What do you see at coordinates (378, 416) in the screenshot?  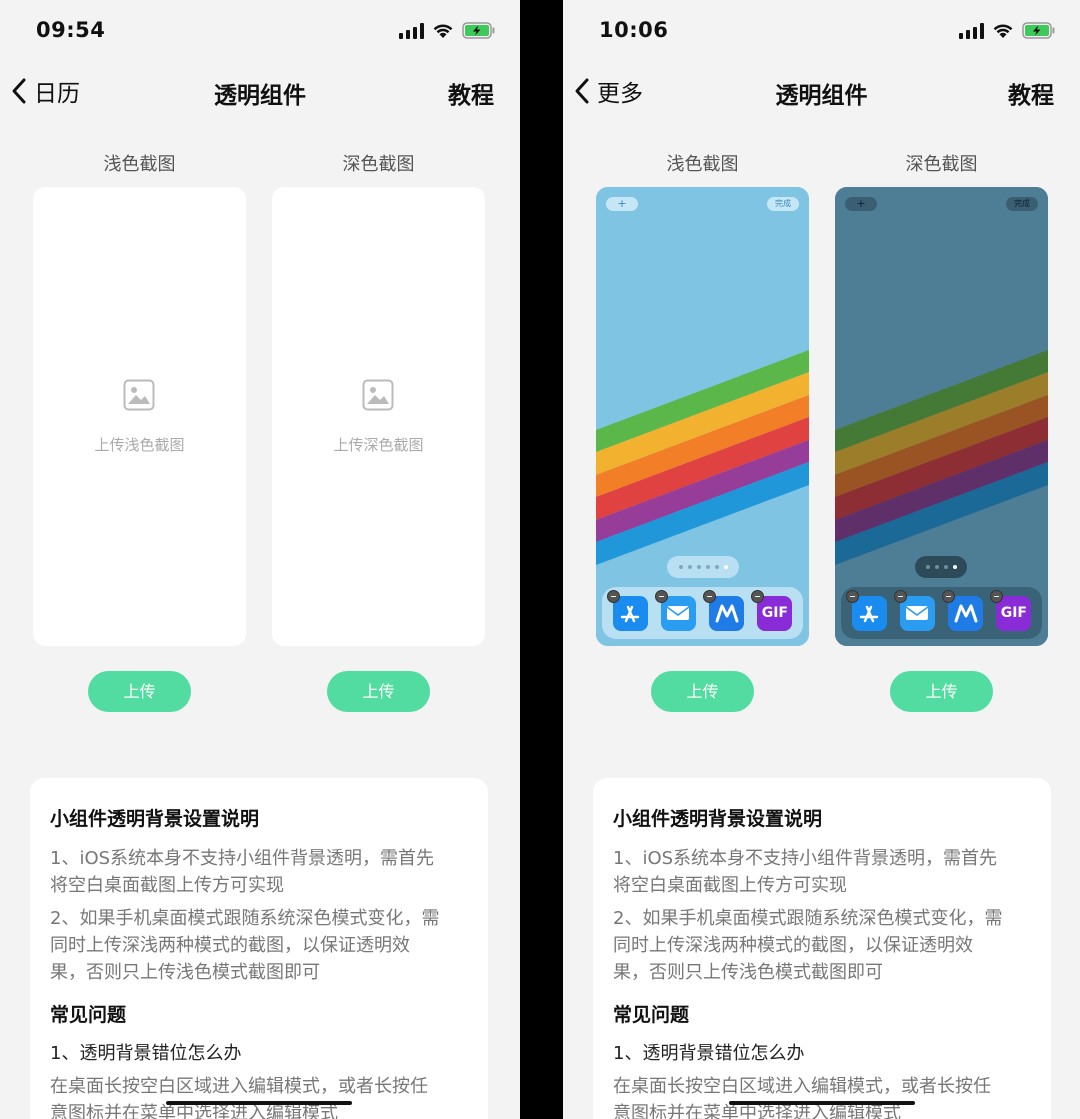 I see `dark-screenshot-upload-area: 上传深色截图` at bounding box center [378, 416].